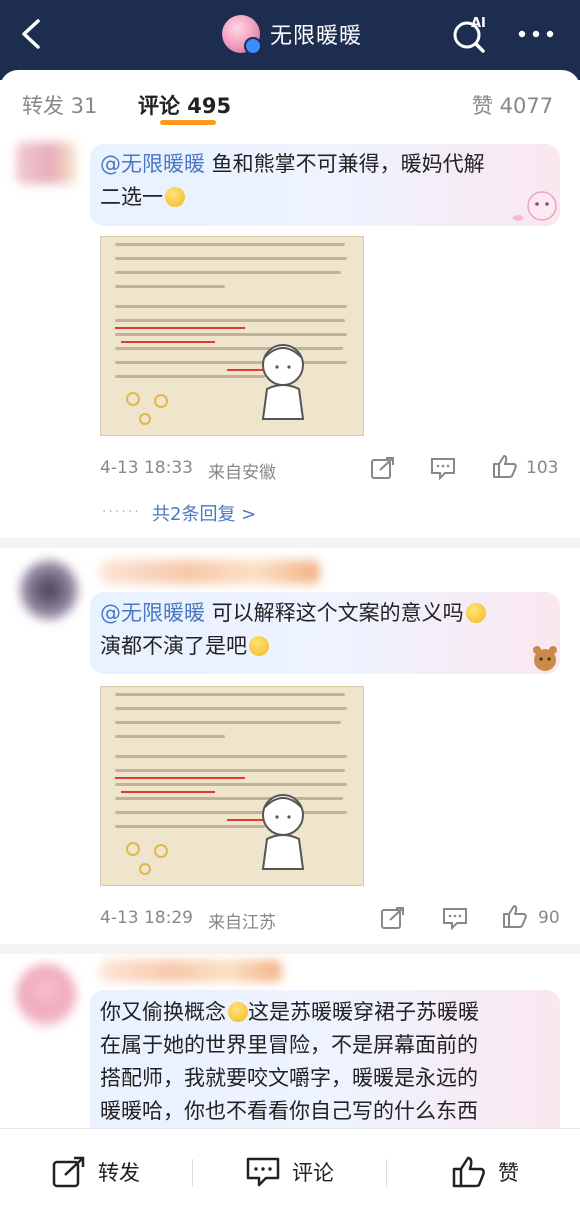 The image size is (580, 1217). Describe the element at coordinates (146, 918) in the screenshot. I see `comment-timestamp: 4-13 18:29` at that location.